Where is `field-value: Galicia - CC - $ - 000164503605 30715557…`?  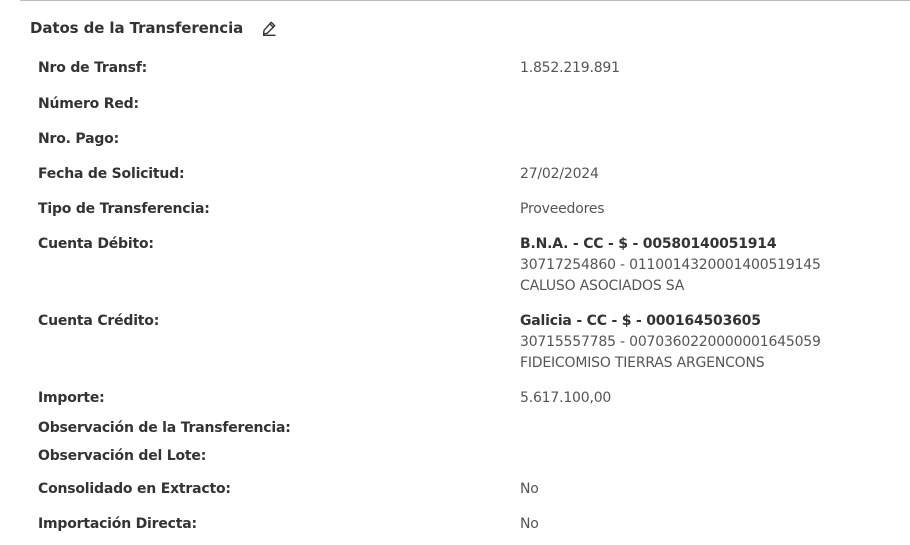 field-value: Galicia - CC - $ - 000164503605 30715557… is located at coordinates (670, 342).